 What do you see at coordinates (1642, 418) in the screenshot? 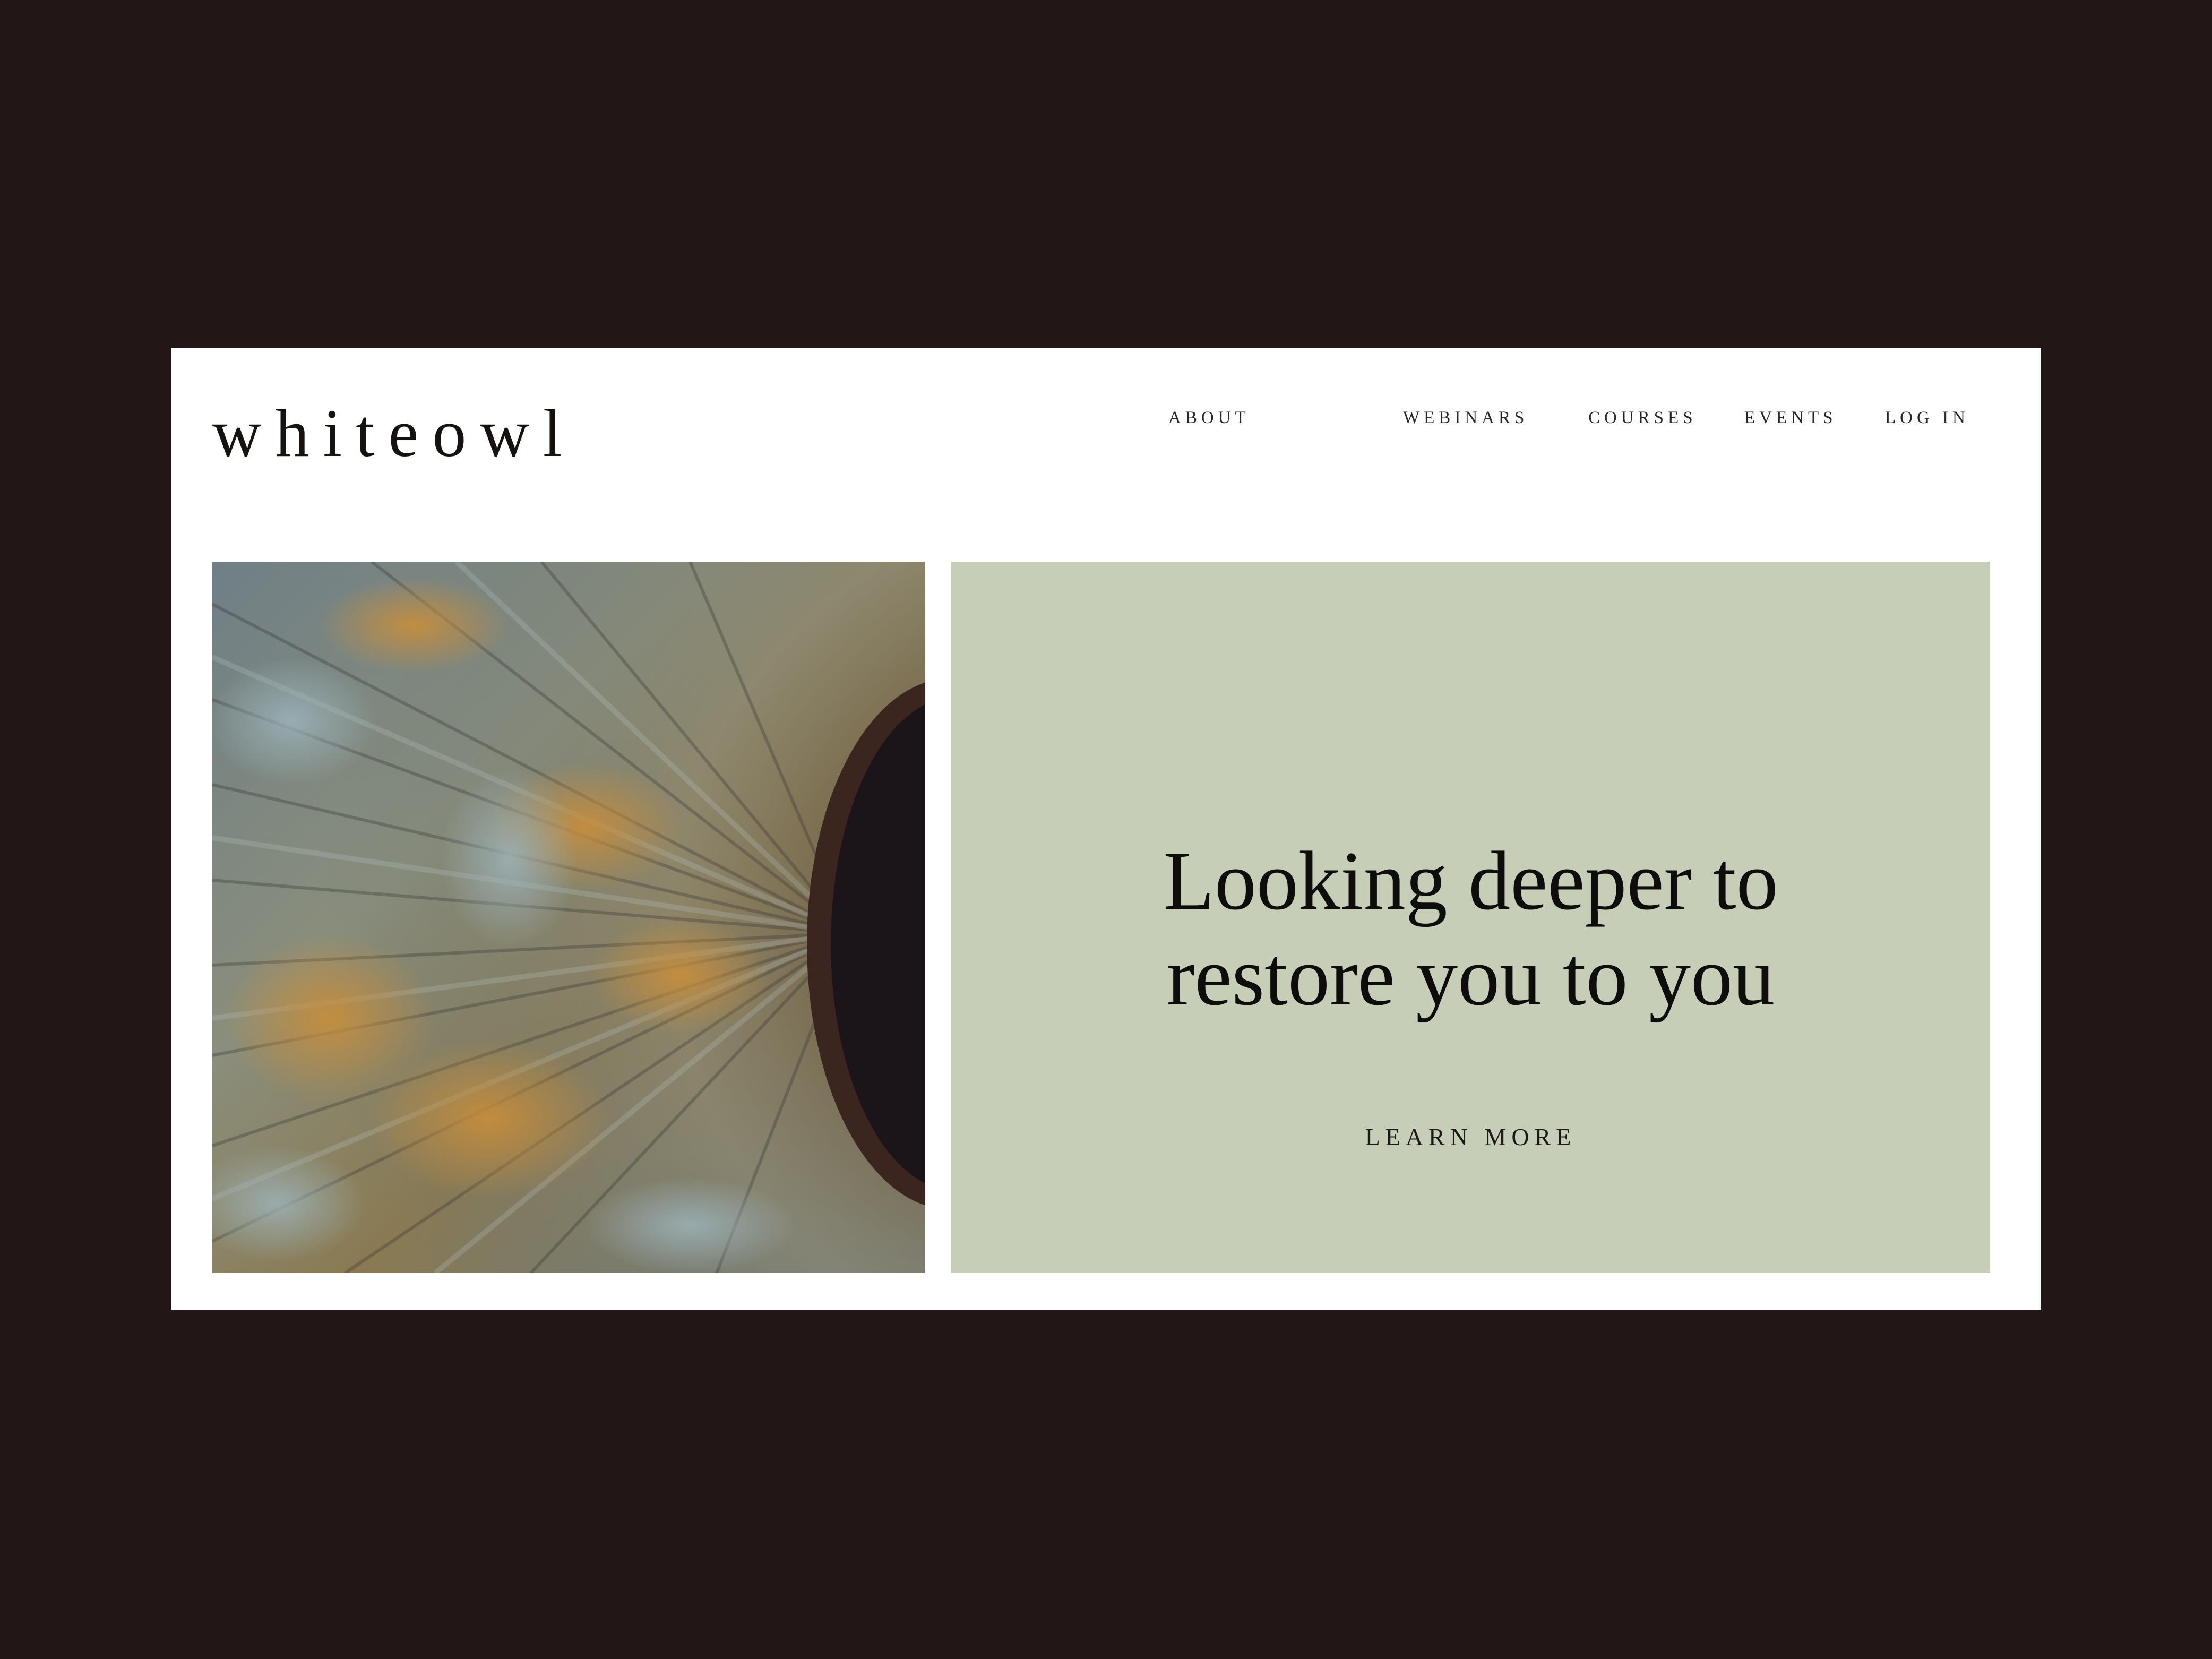
I see `nav-item-courses: COURSES` at bounding box center [1642, 418].